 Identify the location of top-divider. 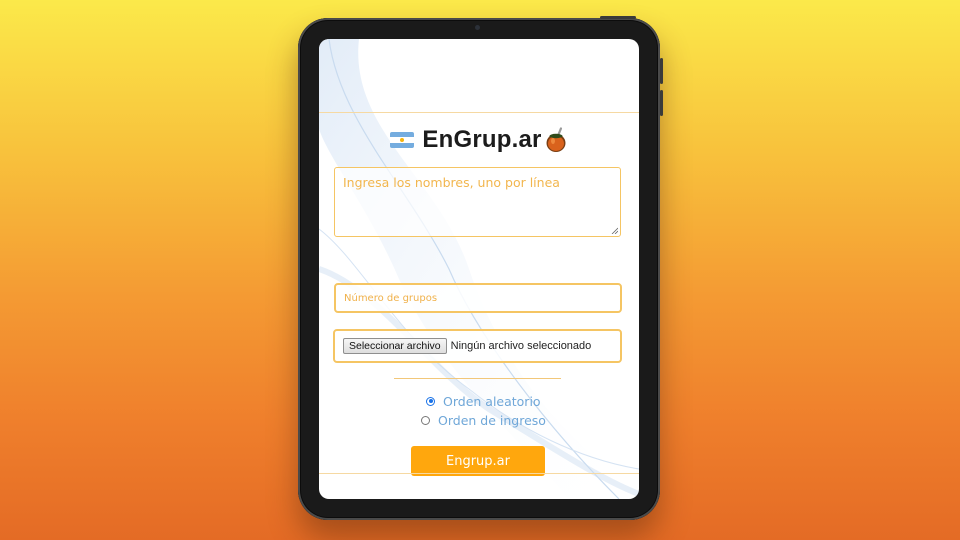
(479, 112).